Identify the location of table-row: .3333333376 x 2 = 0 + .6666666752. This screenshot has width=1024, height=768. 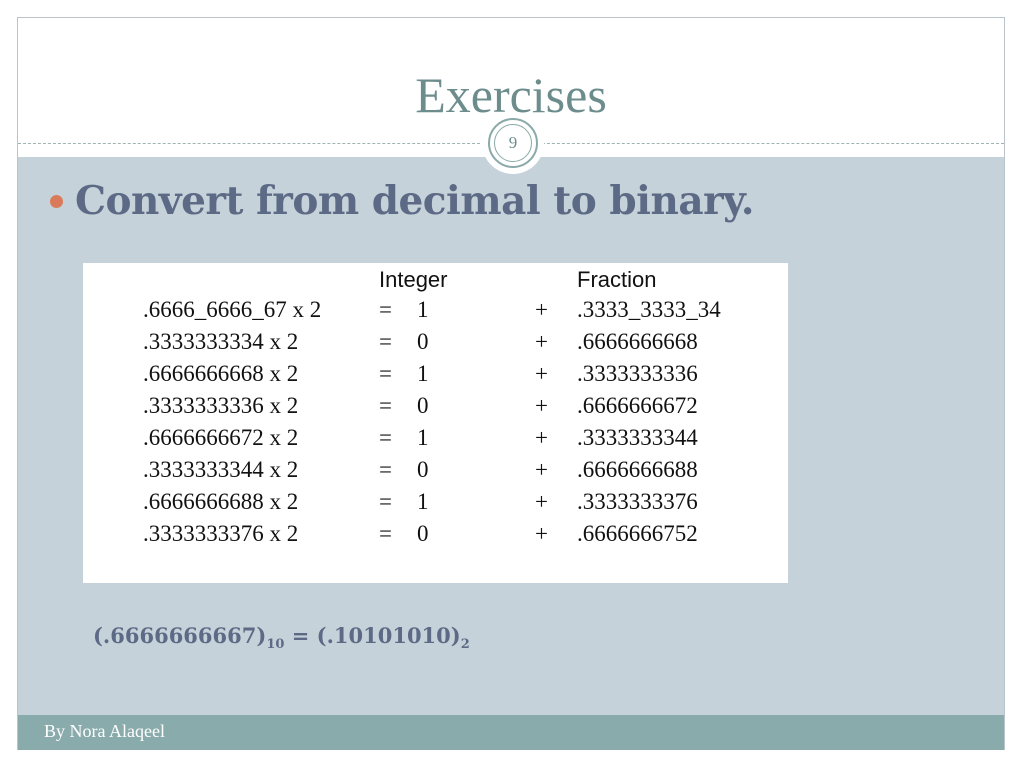
(435, 534).